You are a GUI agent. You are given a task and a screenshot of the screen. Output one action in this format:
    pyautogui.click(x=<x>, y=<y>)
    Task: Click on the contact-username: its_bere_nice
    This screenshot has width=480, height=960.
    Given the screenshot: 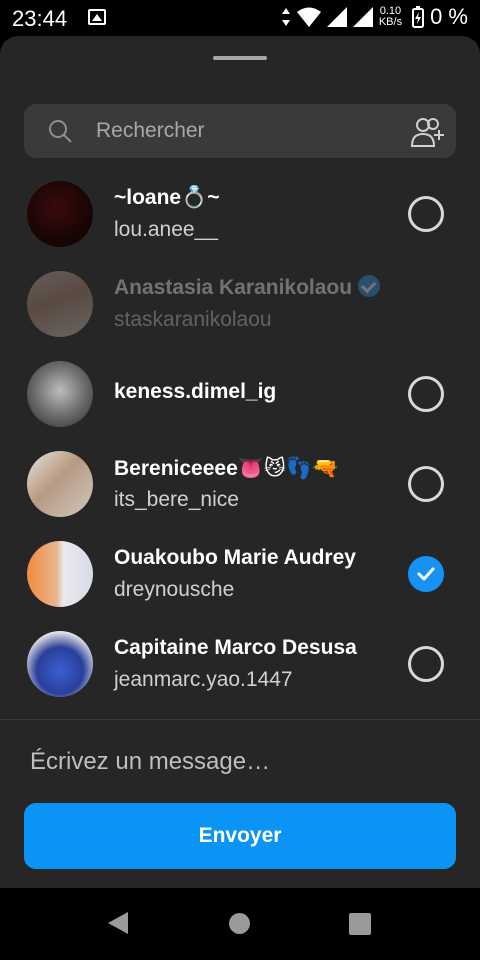 What is the action you would take?
    pyautogui.click(x=176, y=499)
    